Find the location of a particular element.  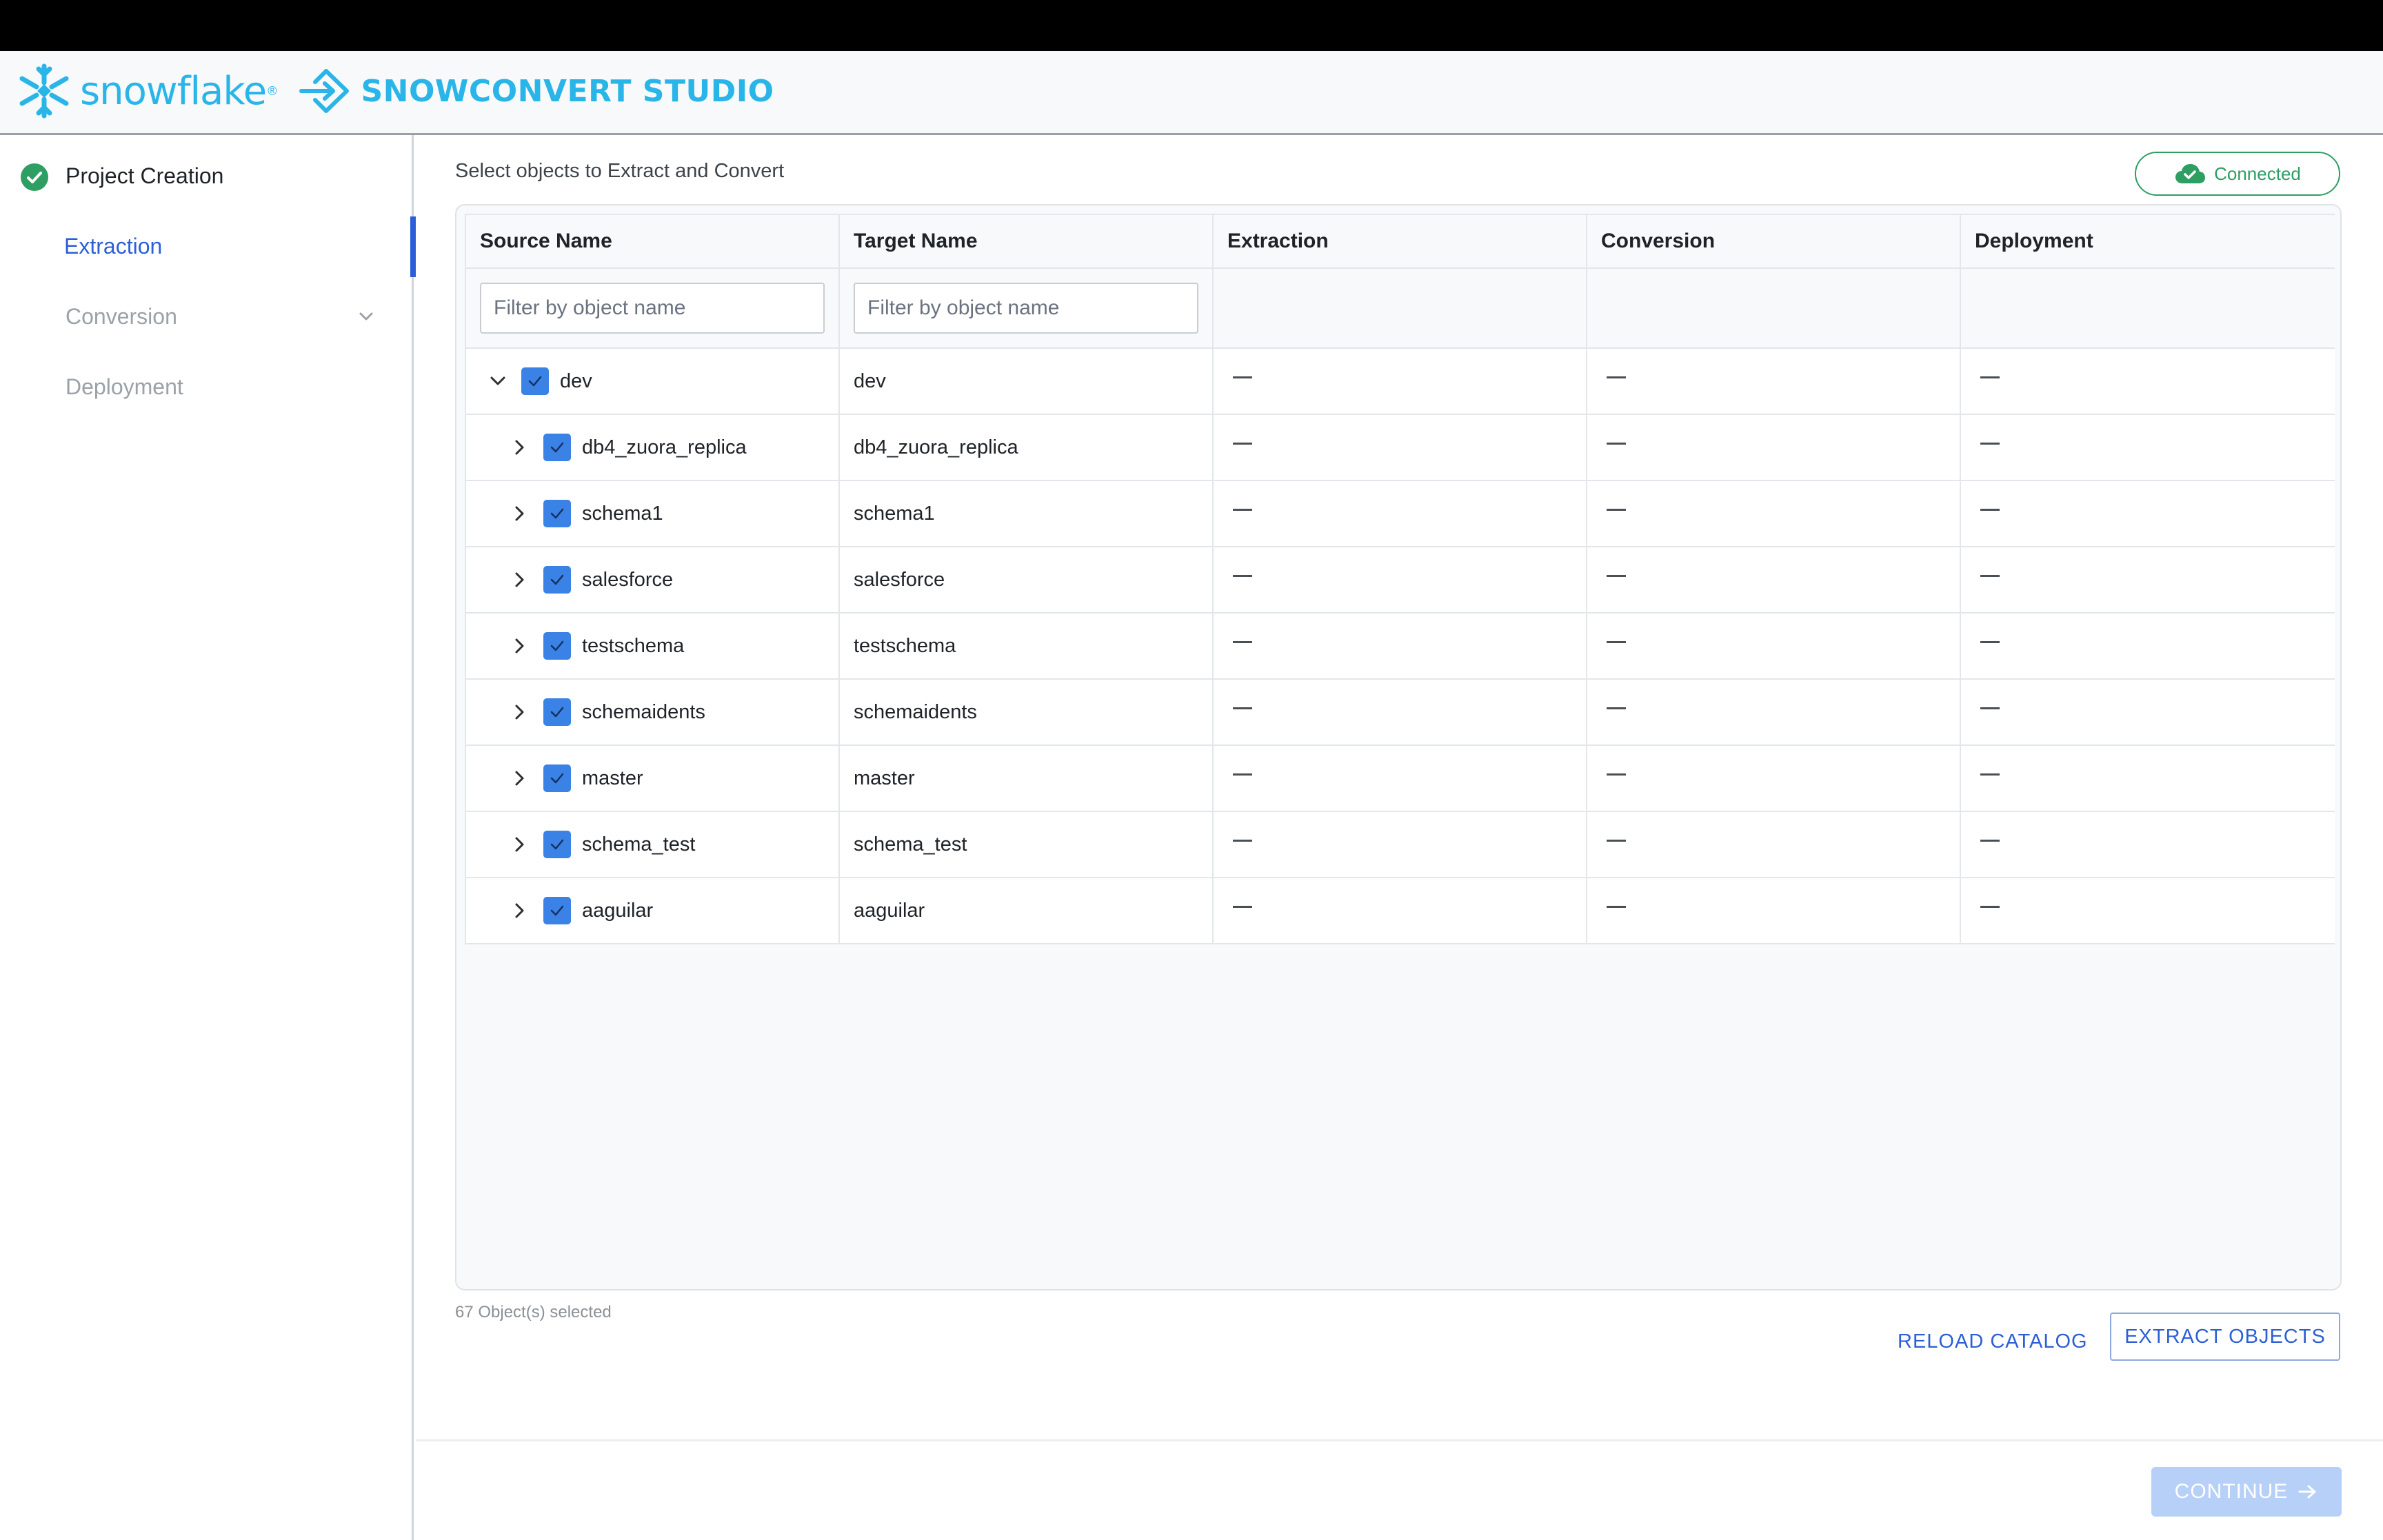

tree-node: db4_zuora_replica is located at coordinates (627, 448).